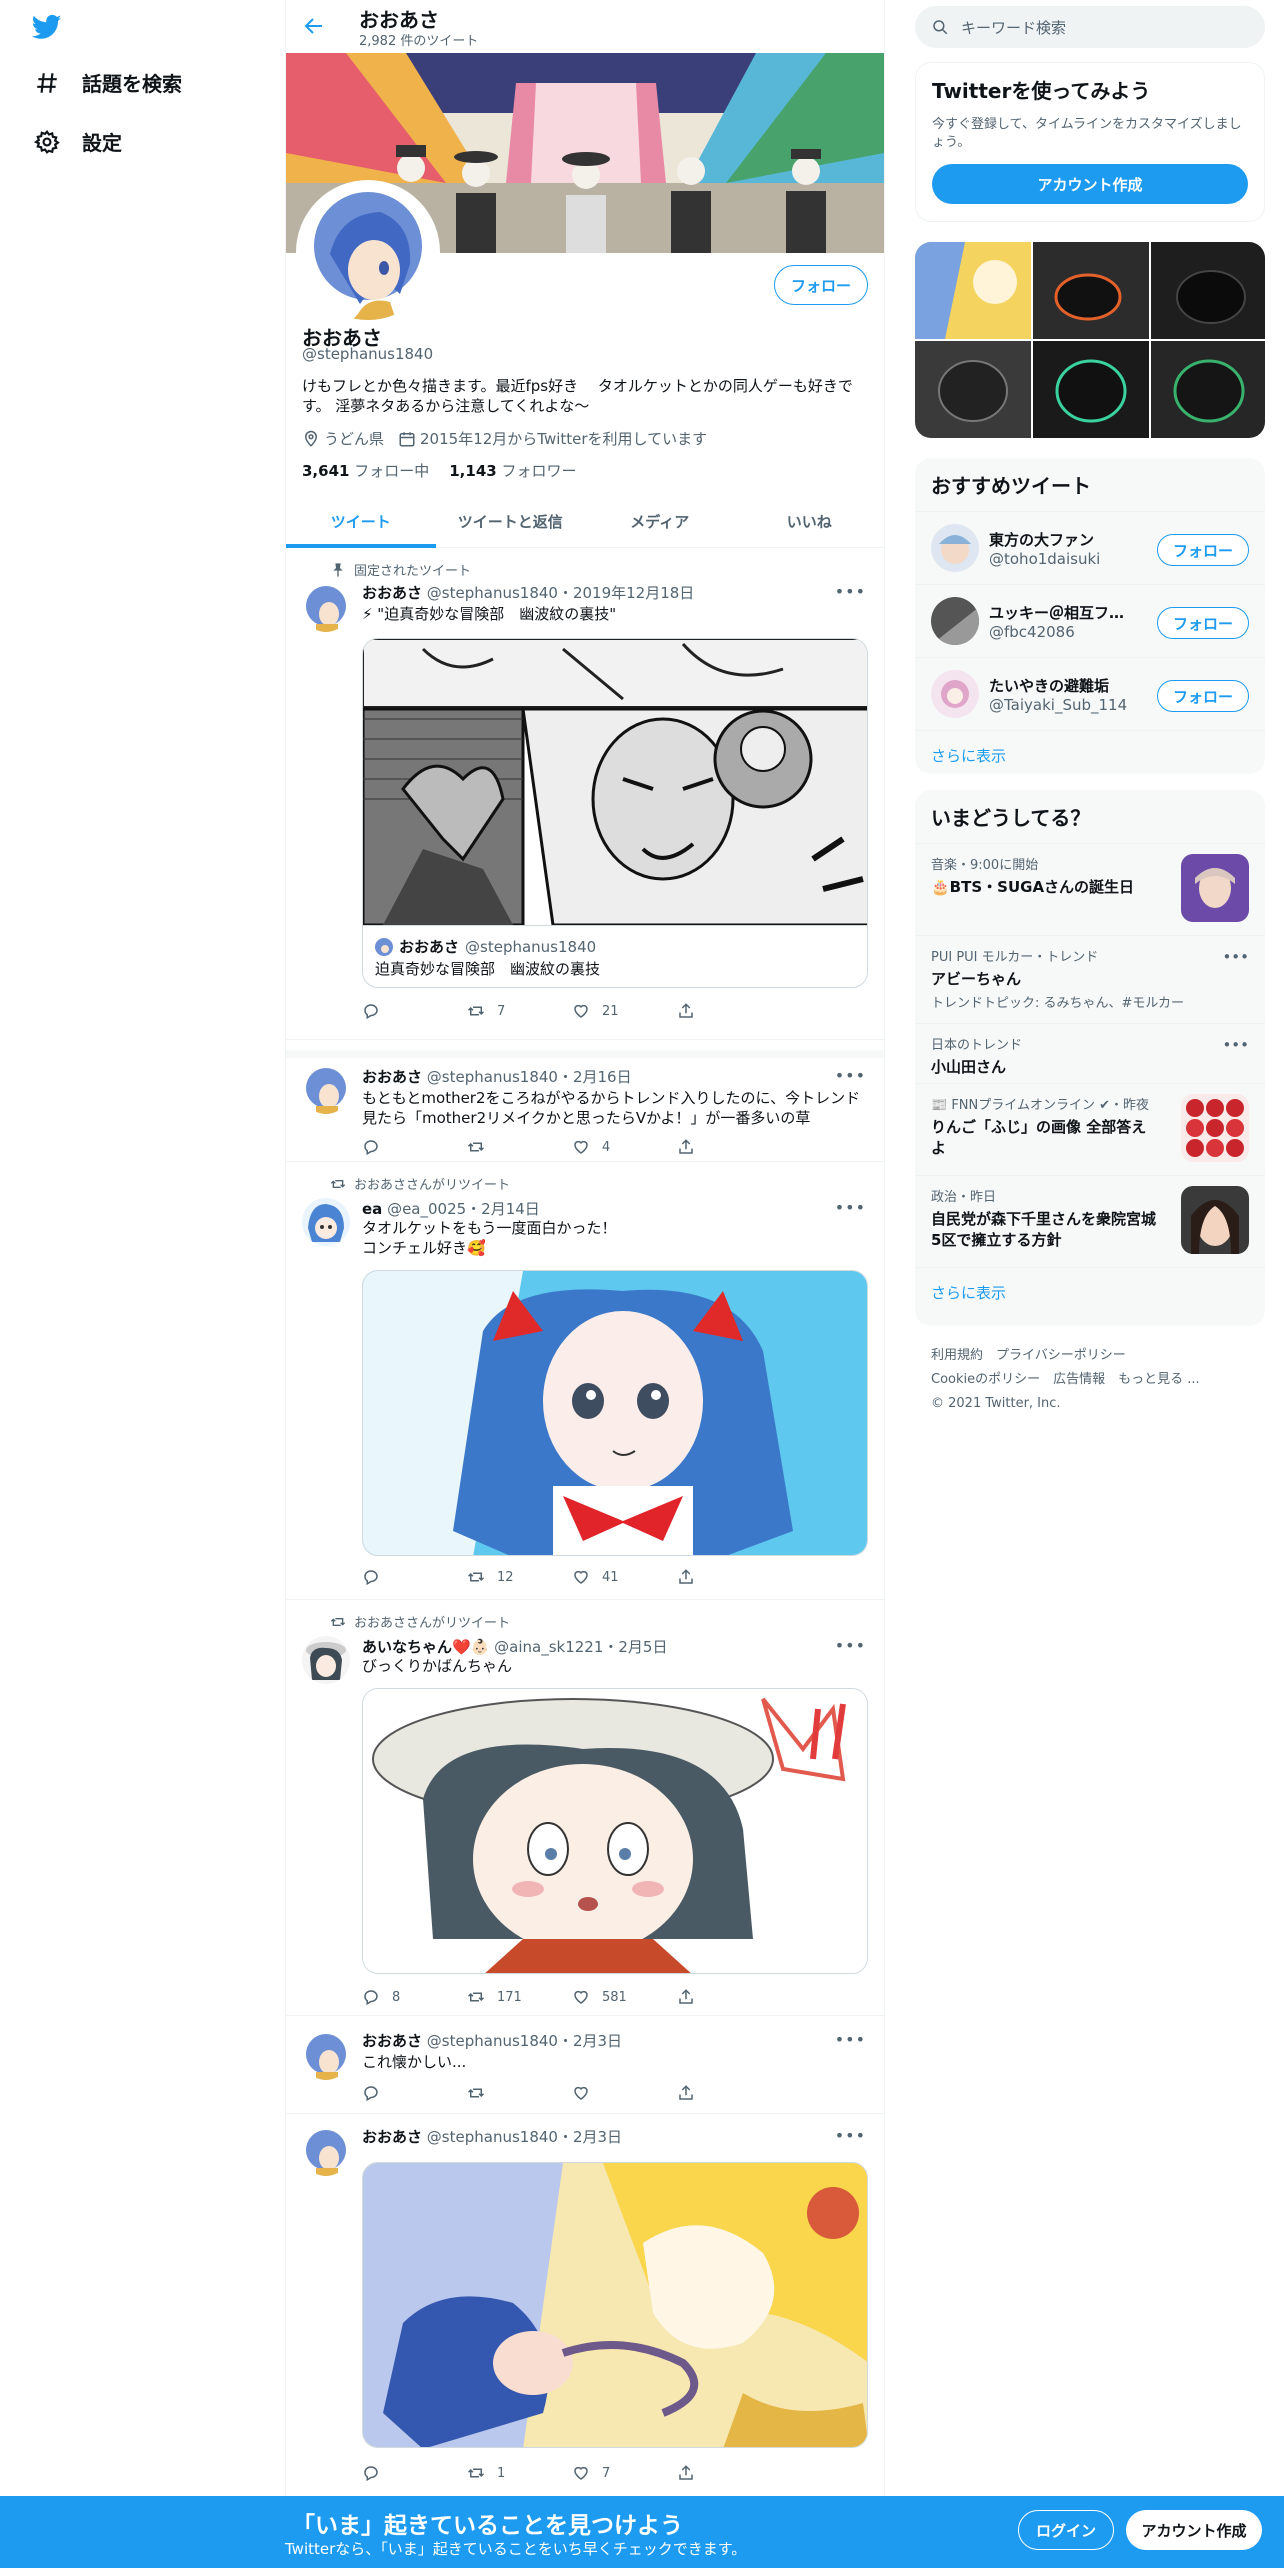  I want to click on reply-button: 8, so click(414, 1997).